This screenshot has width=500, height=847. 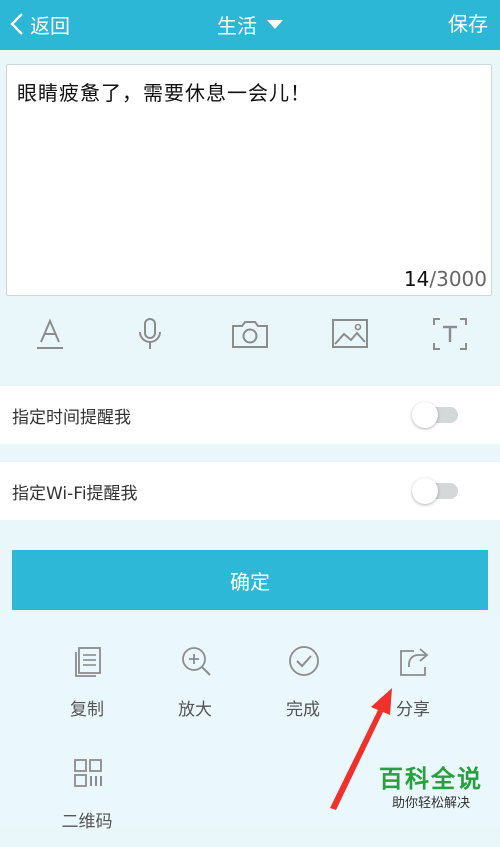 I want to click on microphone-icon, so click(x=150, y=333).